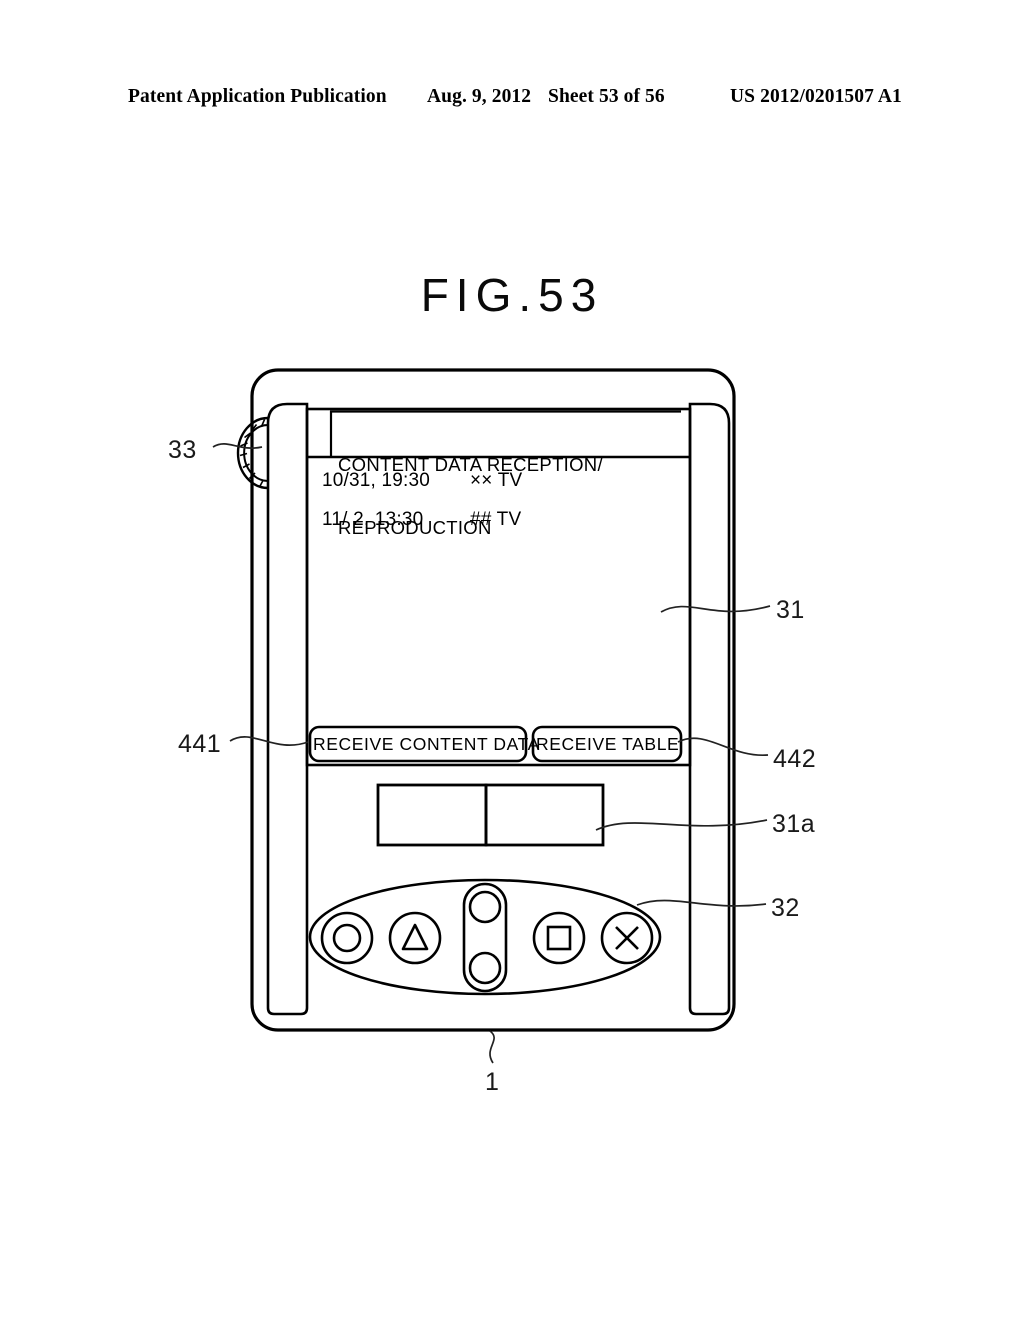 This screenshot has width=1024, height=1320. Describe the element at coordinates (544, 815) in the screenshot. I see `sub-display-right-cell` at that location.